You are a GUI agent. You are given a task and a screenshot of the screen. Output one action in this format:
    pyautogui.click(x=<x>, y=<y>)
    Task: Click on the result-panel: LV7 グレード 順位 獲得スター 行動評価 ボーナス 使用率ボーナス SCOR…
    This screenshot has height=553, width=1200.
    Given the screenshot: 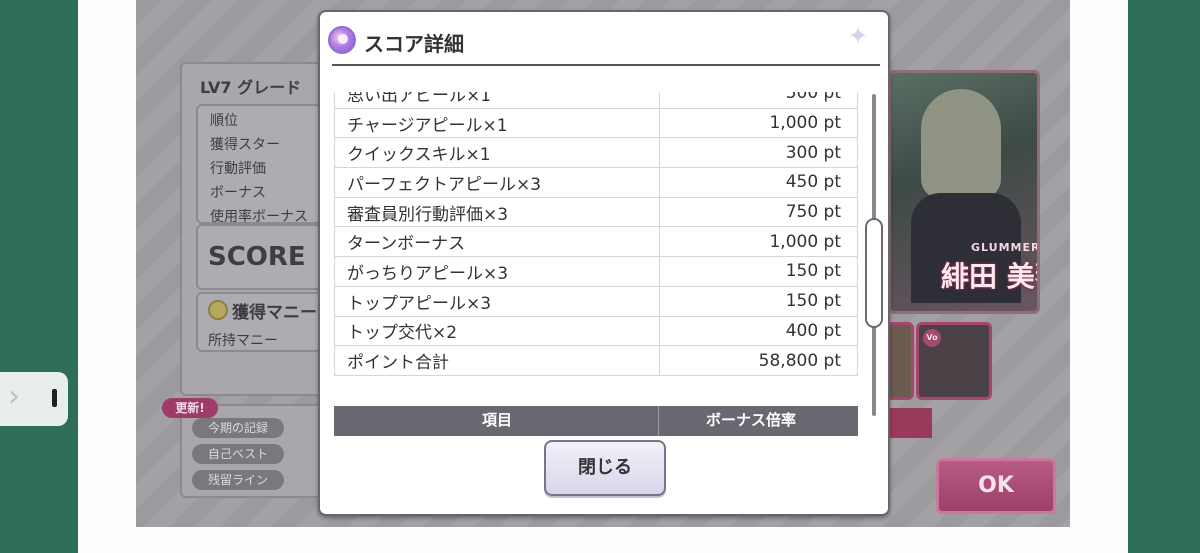 What is the action you would take?
    pyautogui.click(x=258, y=229)
    